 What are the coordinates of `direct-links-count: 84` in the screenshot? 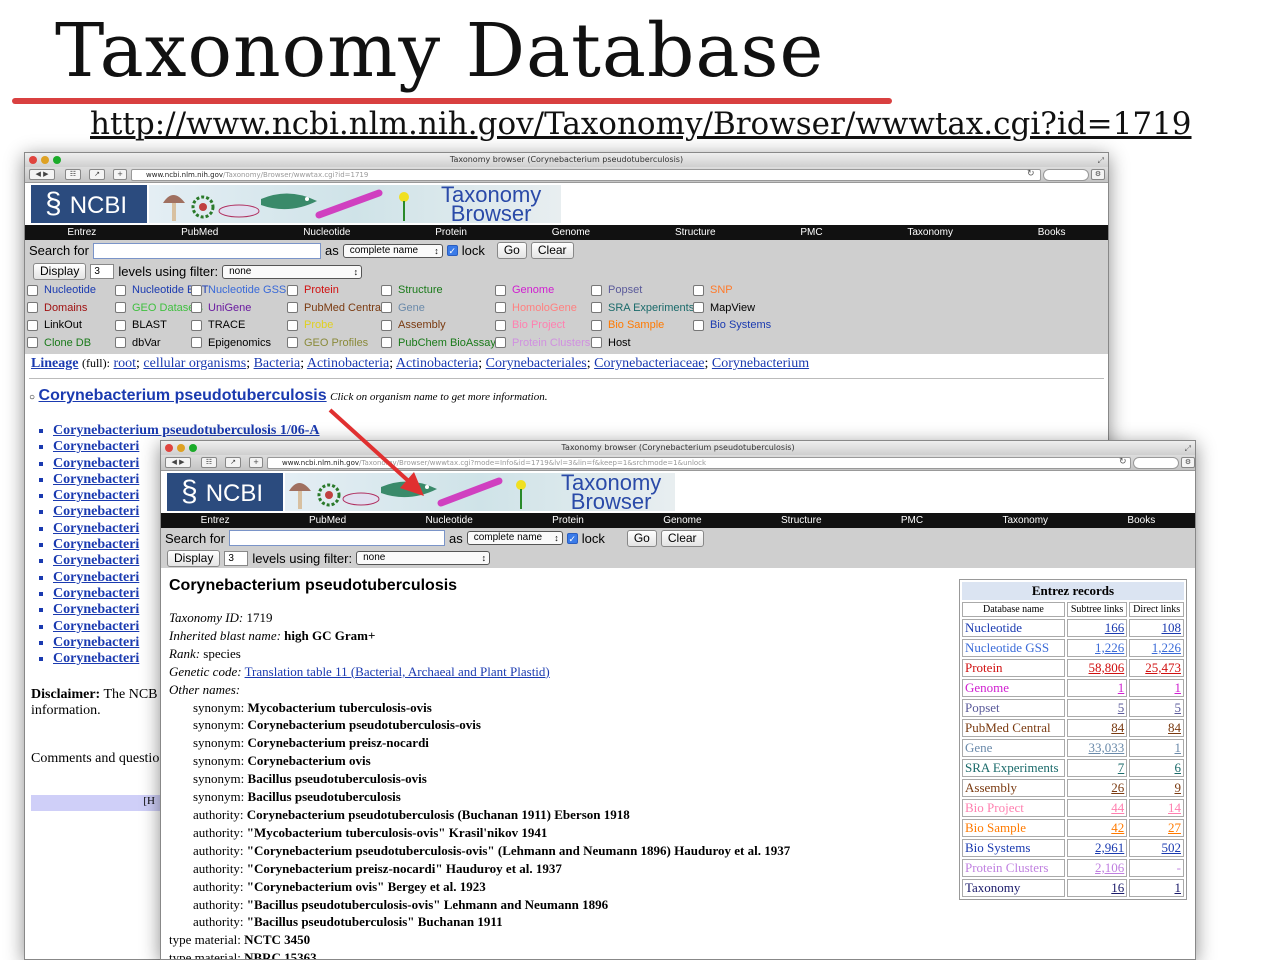 It's located at (1156, 728).